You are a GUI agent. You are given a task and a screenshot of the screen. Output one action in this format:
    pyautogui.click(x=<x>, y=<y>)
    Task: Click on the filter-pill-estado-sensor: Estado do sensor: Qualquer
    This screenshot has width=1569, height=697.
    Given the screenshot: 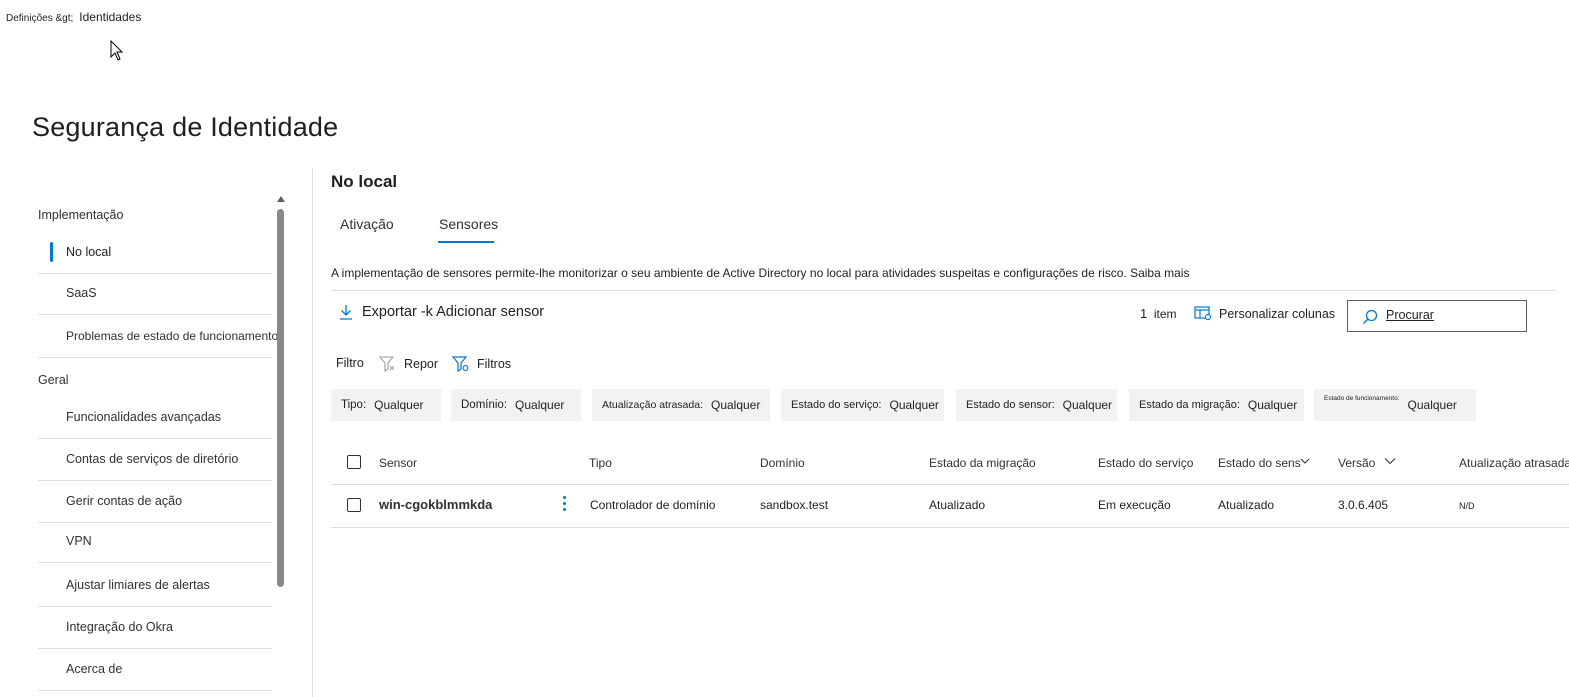 What is the action you would take?
    pyautogui.click(x=1036, y=405)
    